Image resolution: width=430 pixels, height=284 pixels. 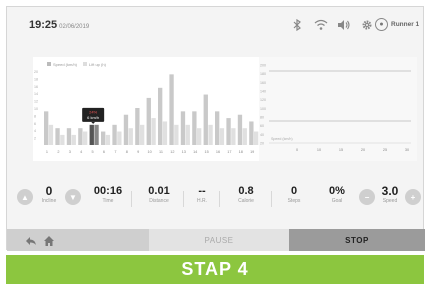 I want to click on divider, so click(x=183, y=199).